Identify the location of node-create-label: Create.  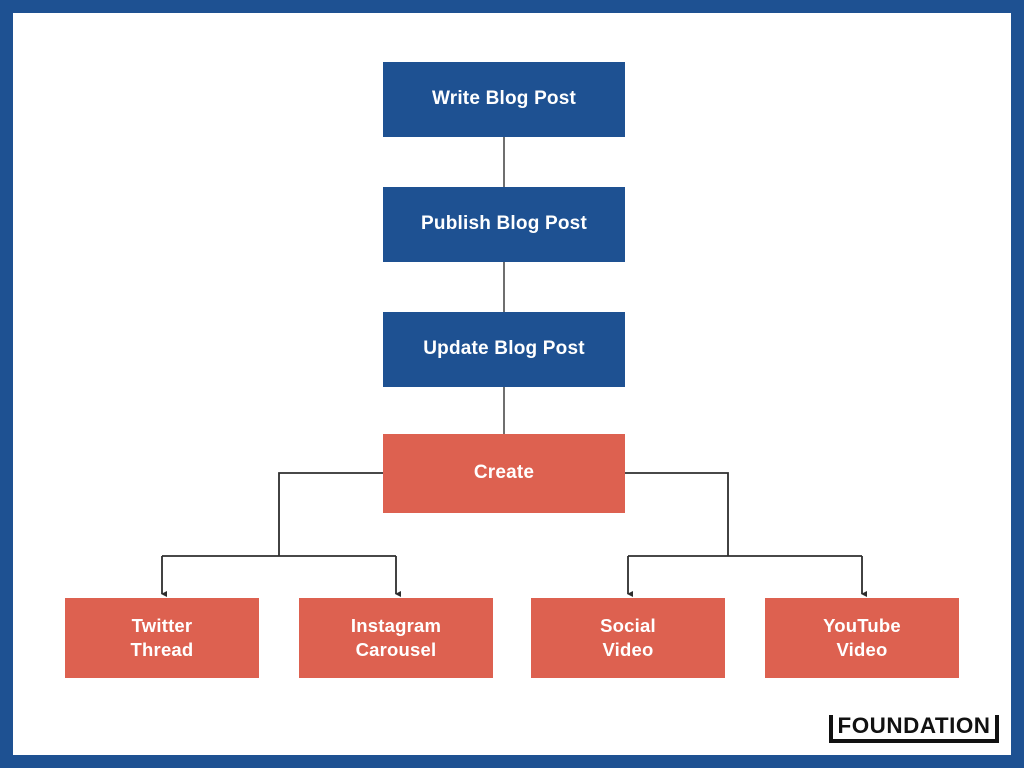
(504, 473).